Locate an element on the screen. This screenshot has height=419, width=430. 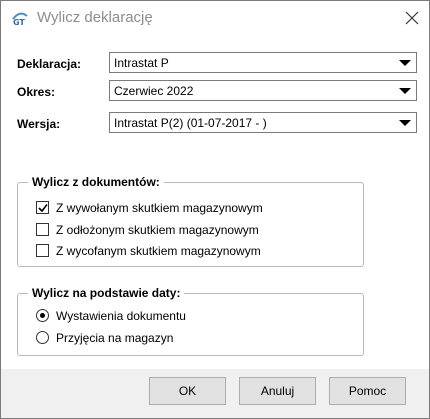
button-bar: OK Anuluj Pomoc is located at coordinates (215, 393).